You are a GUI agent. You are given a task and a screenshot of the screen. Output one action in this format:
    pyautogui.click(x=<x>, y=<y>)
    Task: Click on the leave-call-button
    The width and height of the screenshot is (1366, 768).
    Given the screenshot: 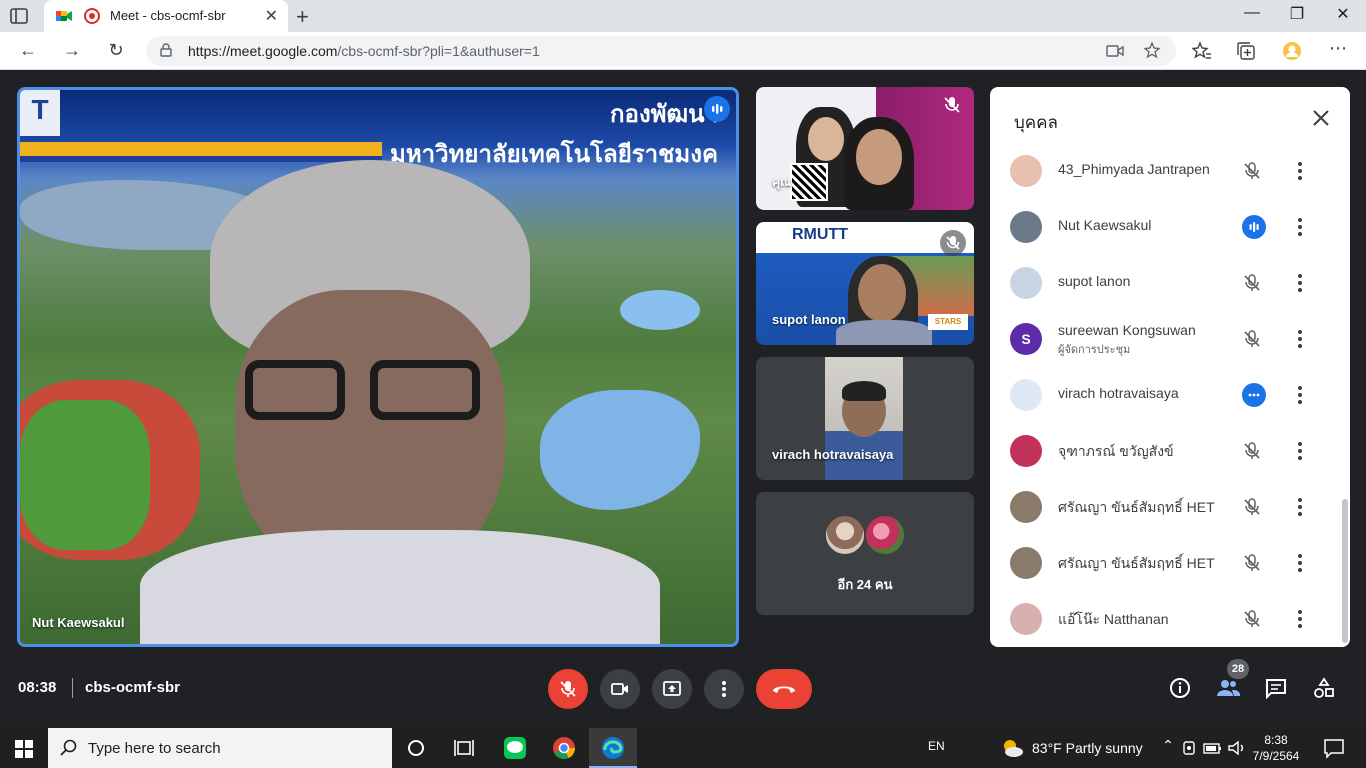 What is the action you would take?
    pyautogui.click(x=784, y=689)
    